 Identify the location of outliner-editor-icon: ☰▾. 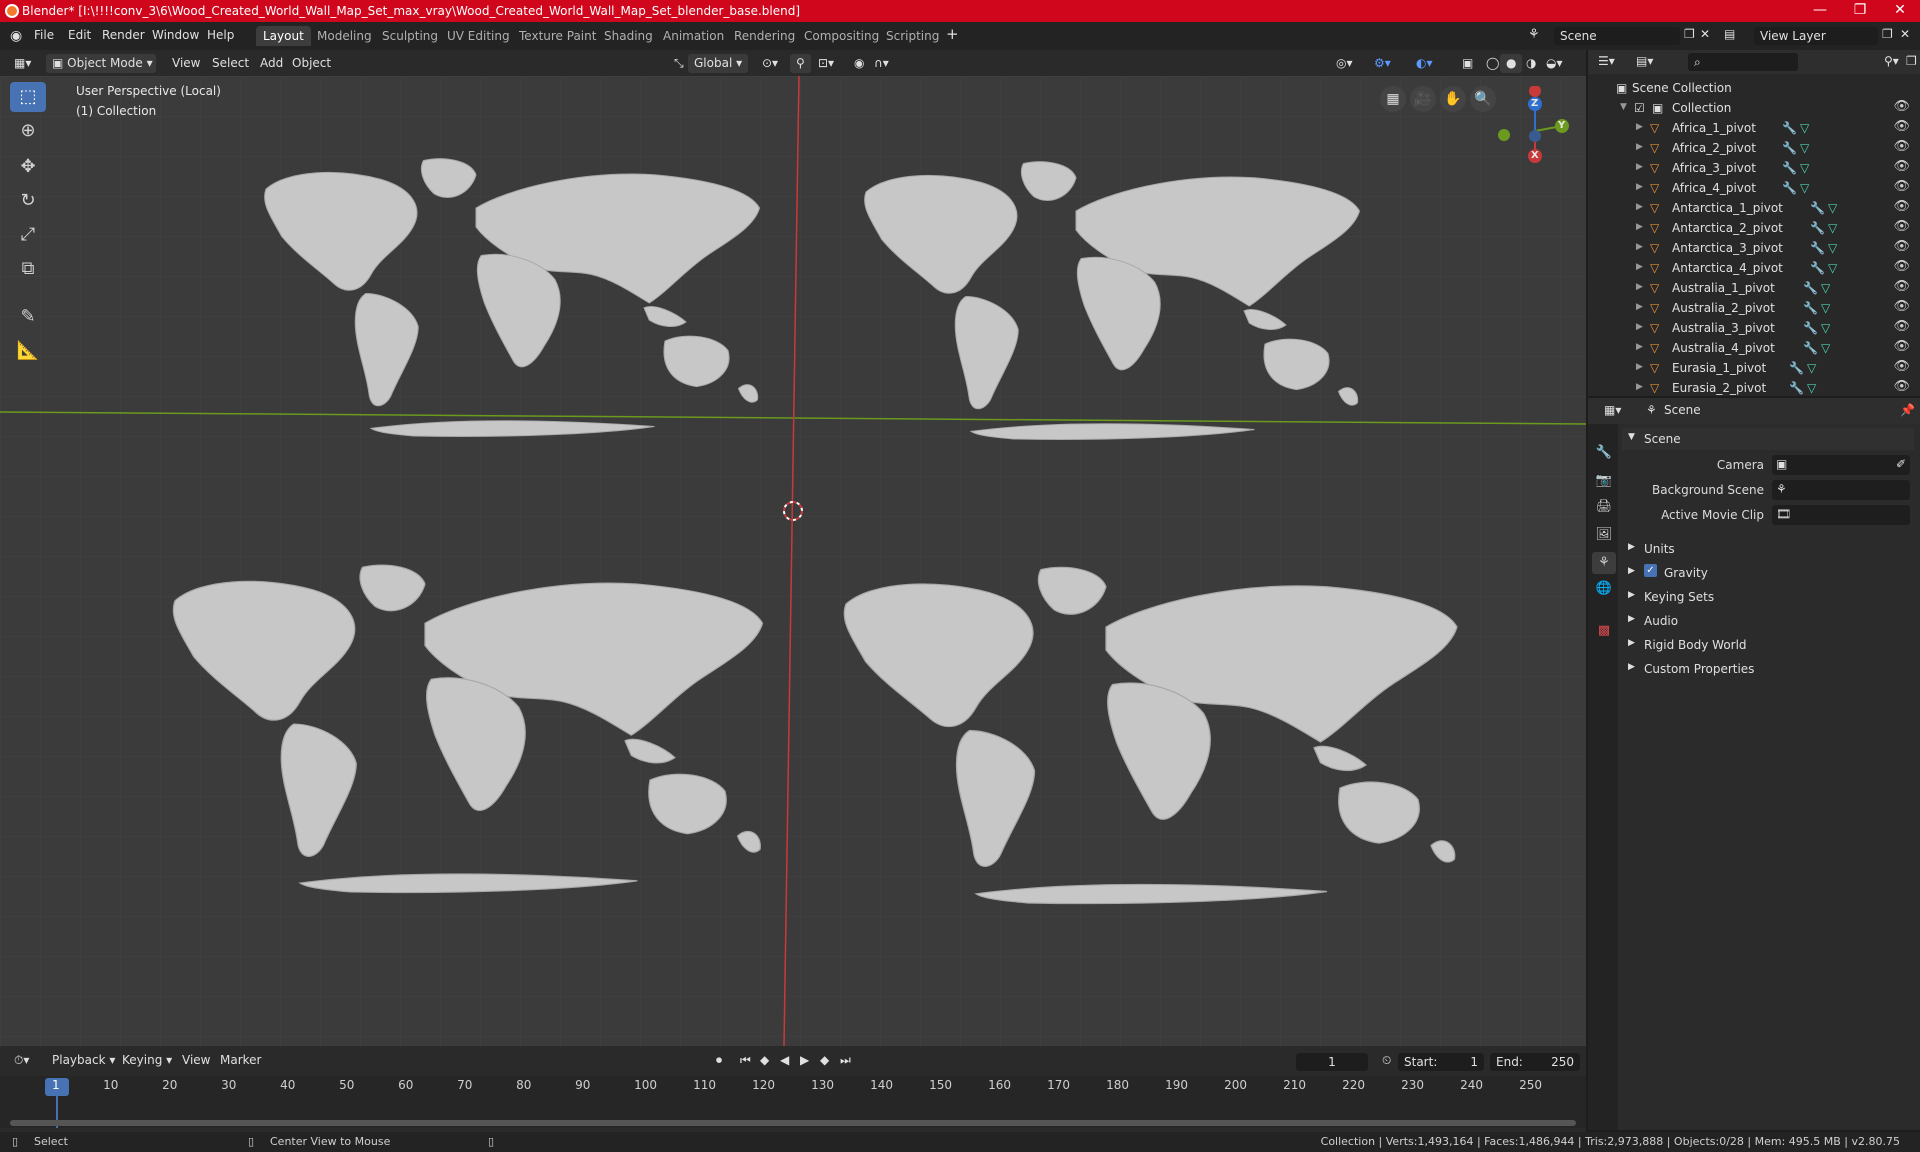
(1606, 61).